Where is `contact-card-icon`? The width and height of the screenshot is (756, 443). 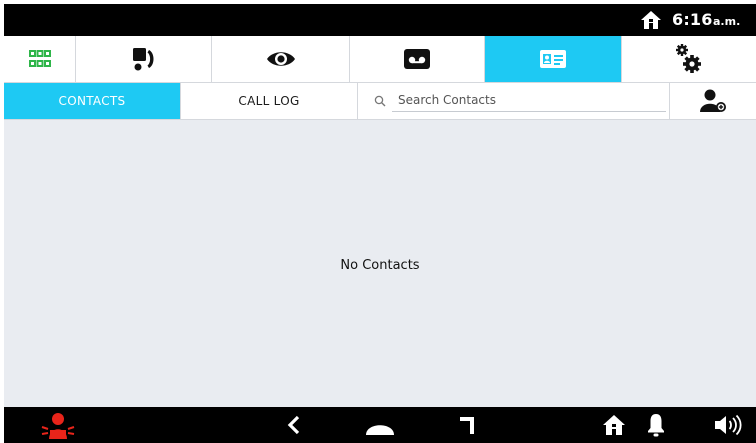 contact-card-icon is located at coordinates (553, 59).